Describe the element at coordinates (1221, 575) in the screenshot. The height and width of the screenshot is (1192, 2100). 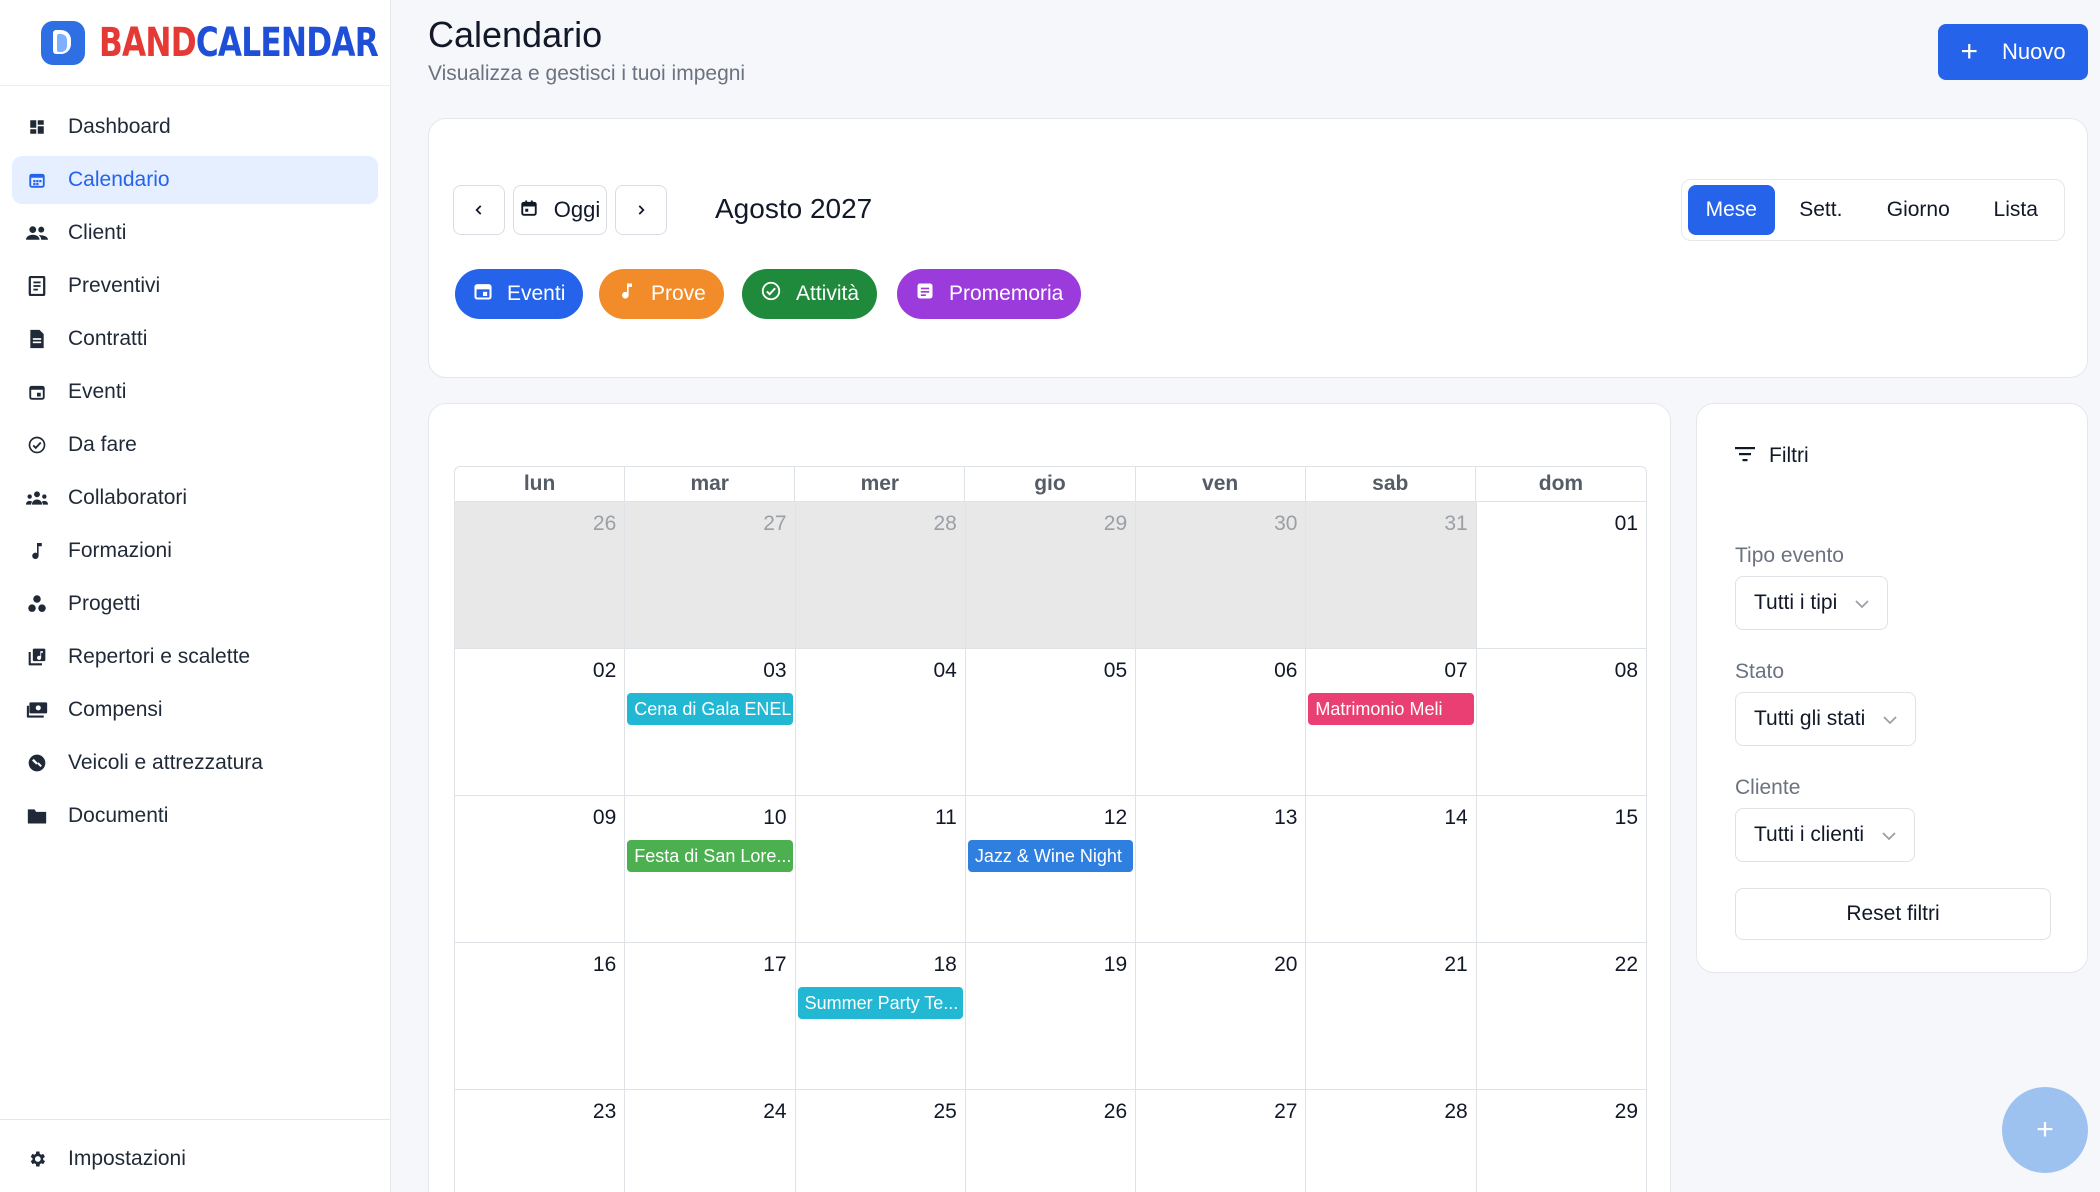
I see `calendar-day-cell: 30` at that location.